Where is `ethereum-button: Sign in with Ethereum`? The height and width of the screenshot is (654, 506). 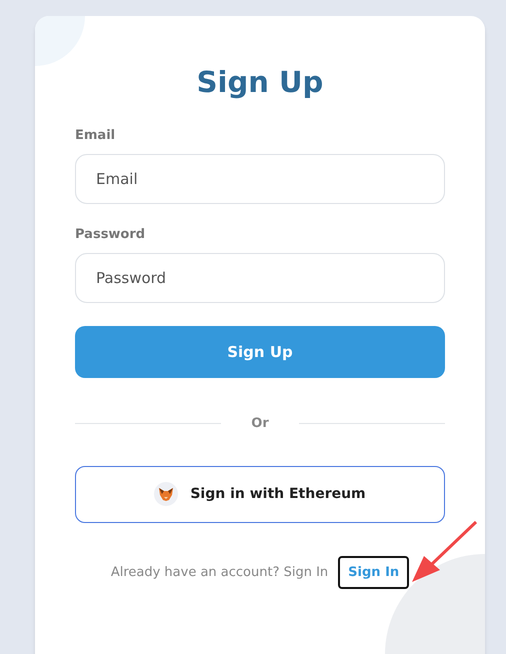
ethereum-button: Sign in with Ethereum is located at coordinates (260, 494).